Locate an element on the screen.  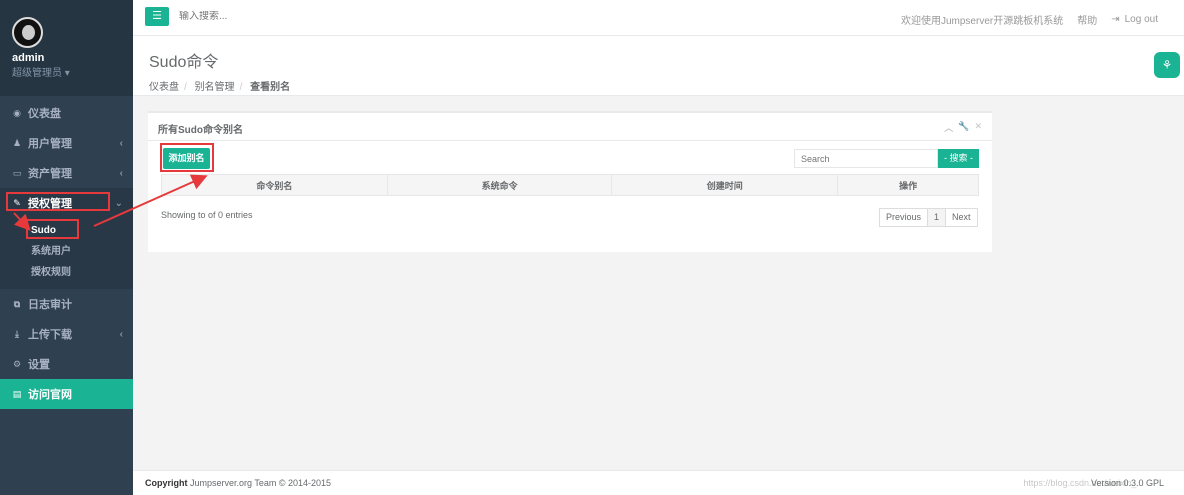
hdd-icon: ▭ is located at coordinates (17, 172).